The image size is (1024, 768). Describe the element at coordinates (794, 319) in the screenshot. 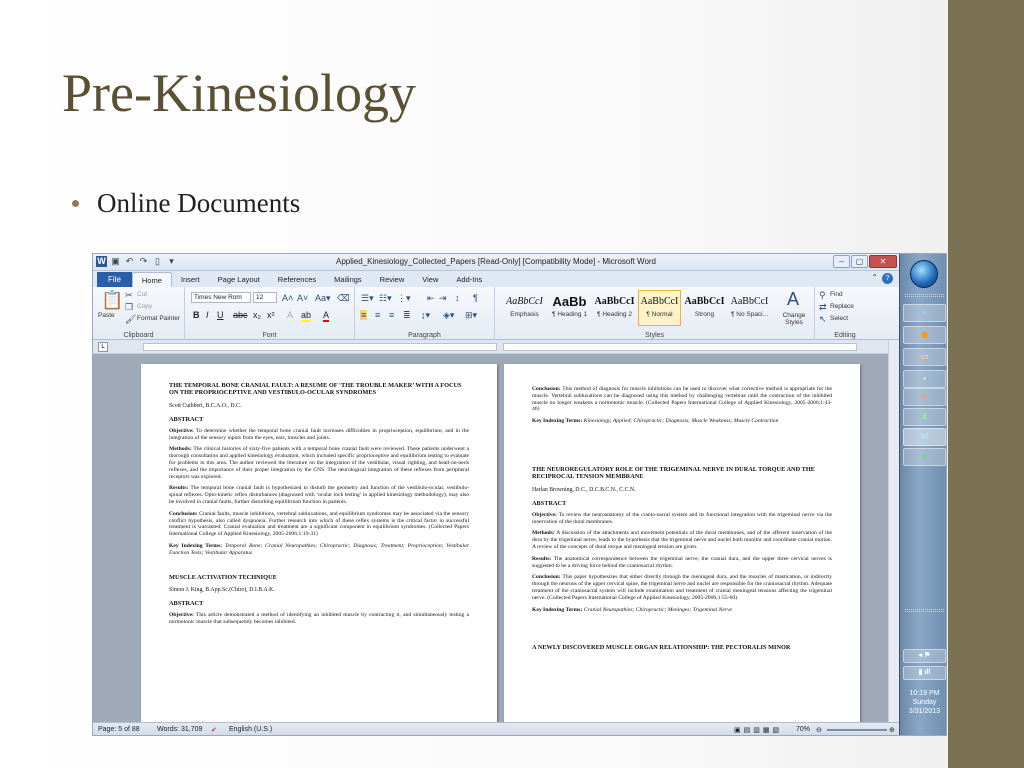

I see `change-styles-button: Change Styles` at that location.